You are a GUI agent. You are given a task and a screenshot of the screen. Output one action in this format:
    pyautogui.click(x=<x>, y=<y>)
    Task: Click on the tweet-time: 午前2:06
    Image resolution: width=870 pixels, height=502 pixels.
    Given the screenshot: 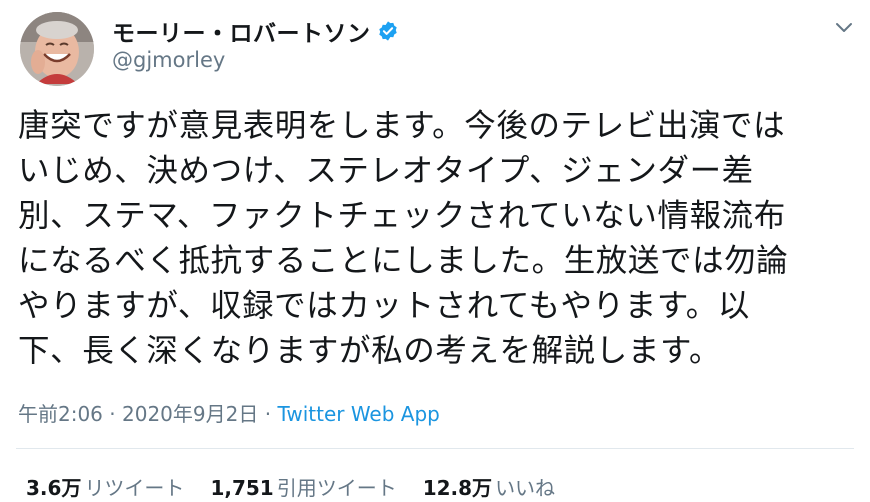 What is the action you would take?
    pyautogui.click(x=60, y=414)
    